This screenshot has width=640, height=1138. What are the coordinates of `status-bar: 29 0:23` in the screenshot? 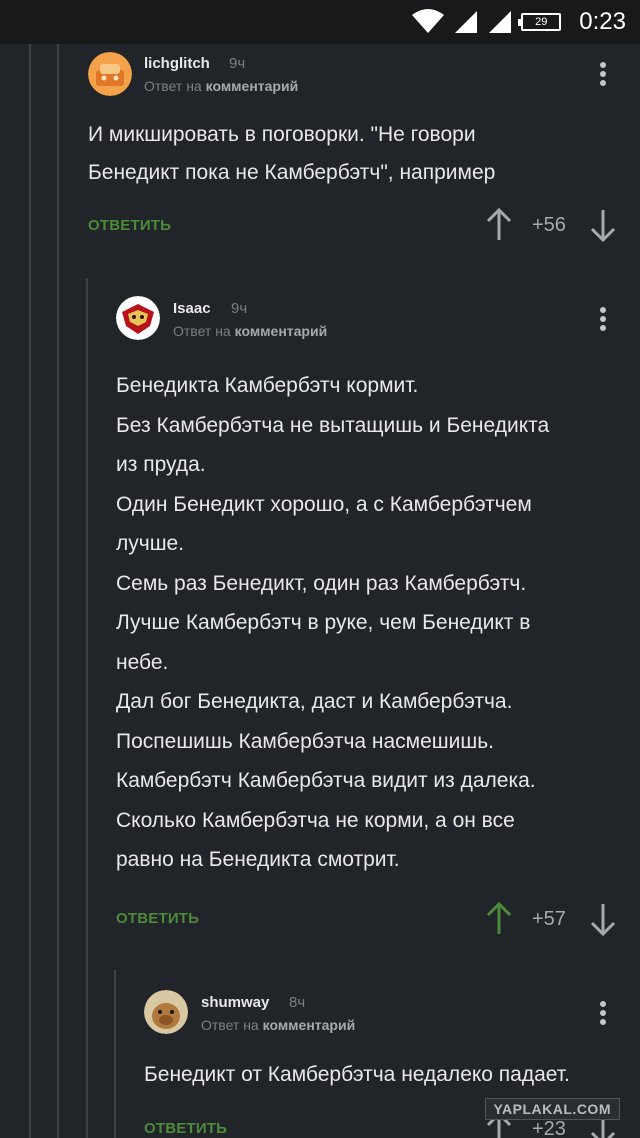 It's located at (320, 22).